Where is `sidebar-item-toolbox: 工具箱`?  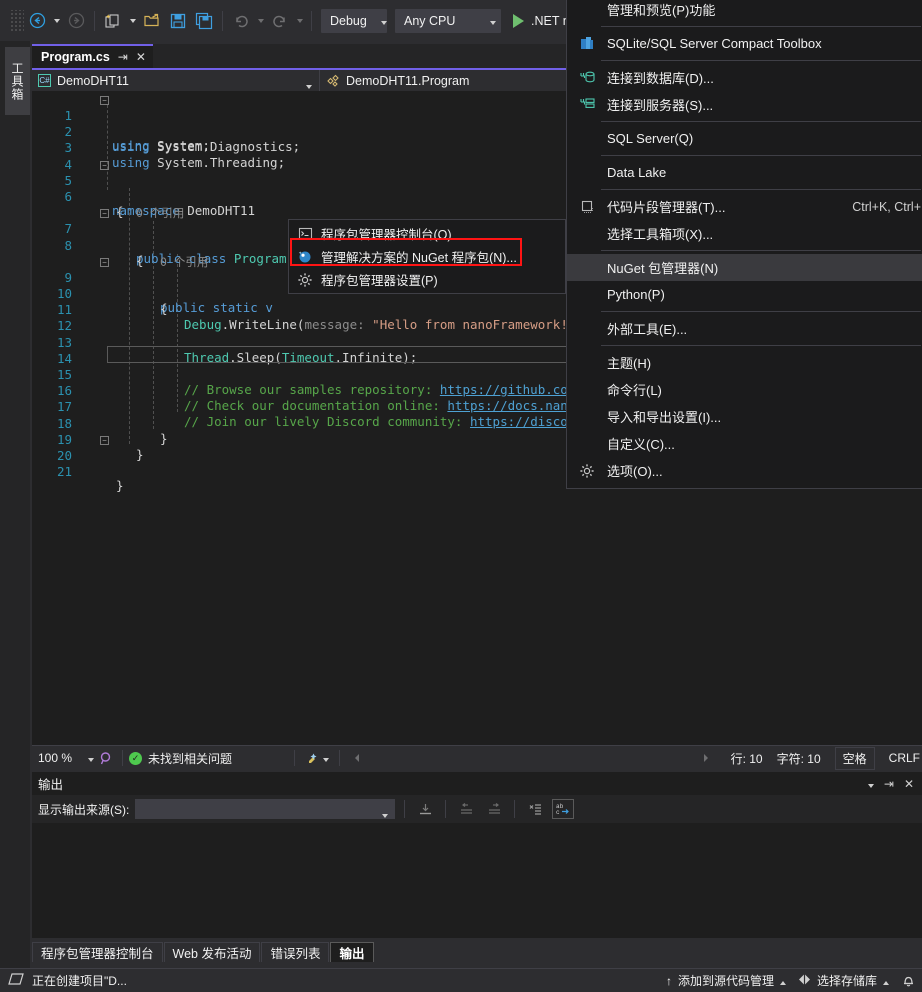
sidebar-item-toolbox: 工具箱 is located at coordinates (17, 81).